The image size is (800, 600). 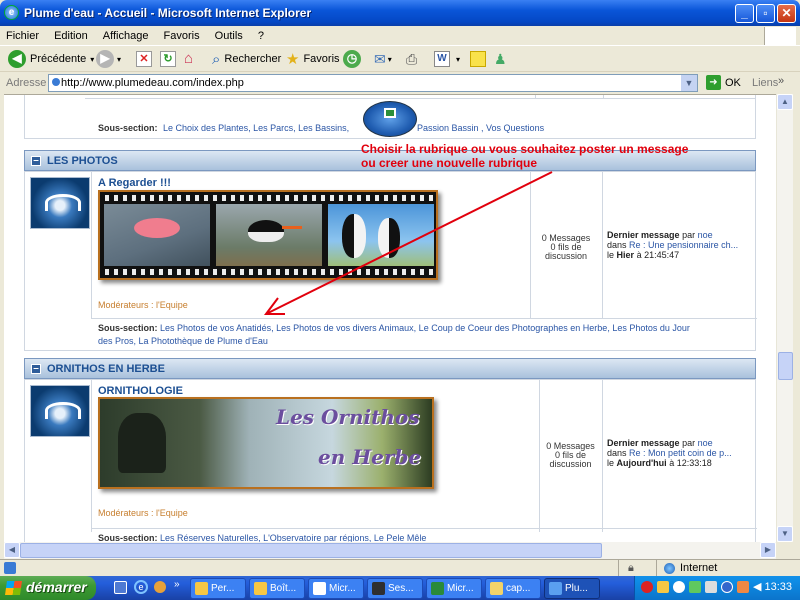 What do you see at coordinates (500, 59) in the screenshot?
I see `messenger-button: ♟` at bounding box center [500, 59].